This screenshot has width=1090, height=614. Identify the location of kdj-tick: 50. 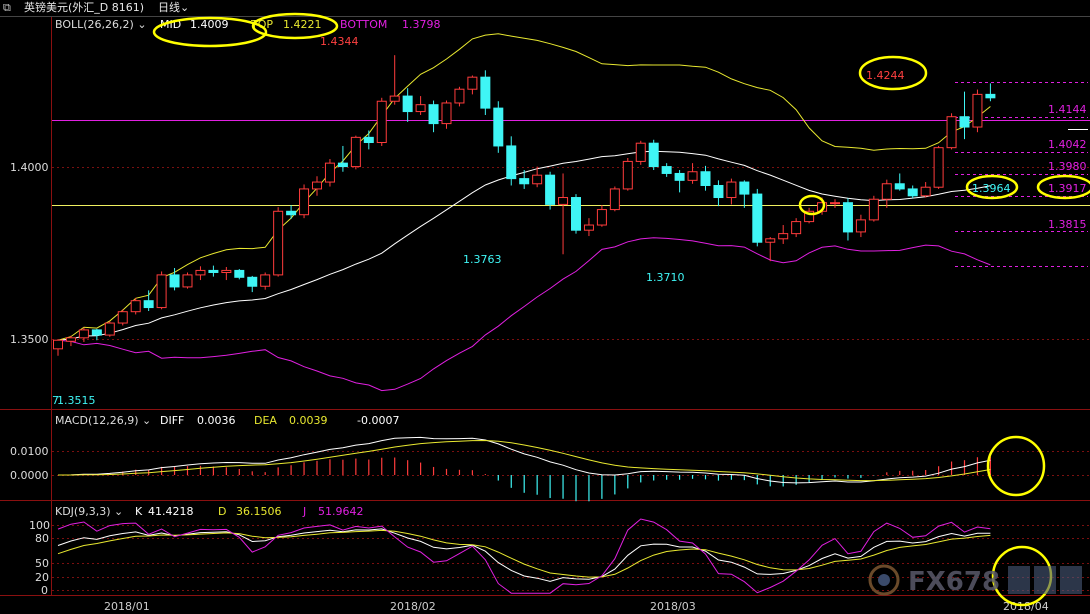
(42, 563).